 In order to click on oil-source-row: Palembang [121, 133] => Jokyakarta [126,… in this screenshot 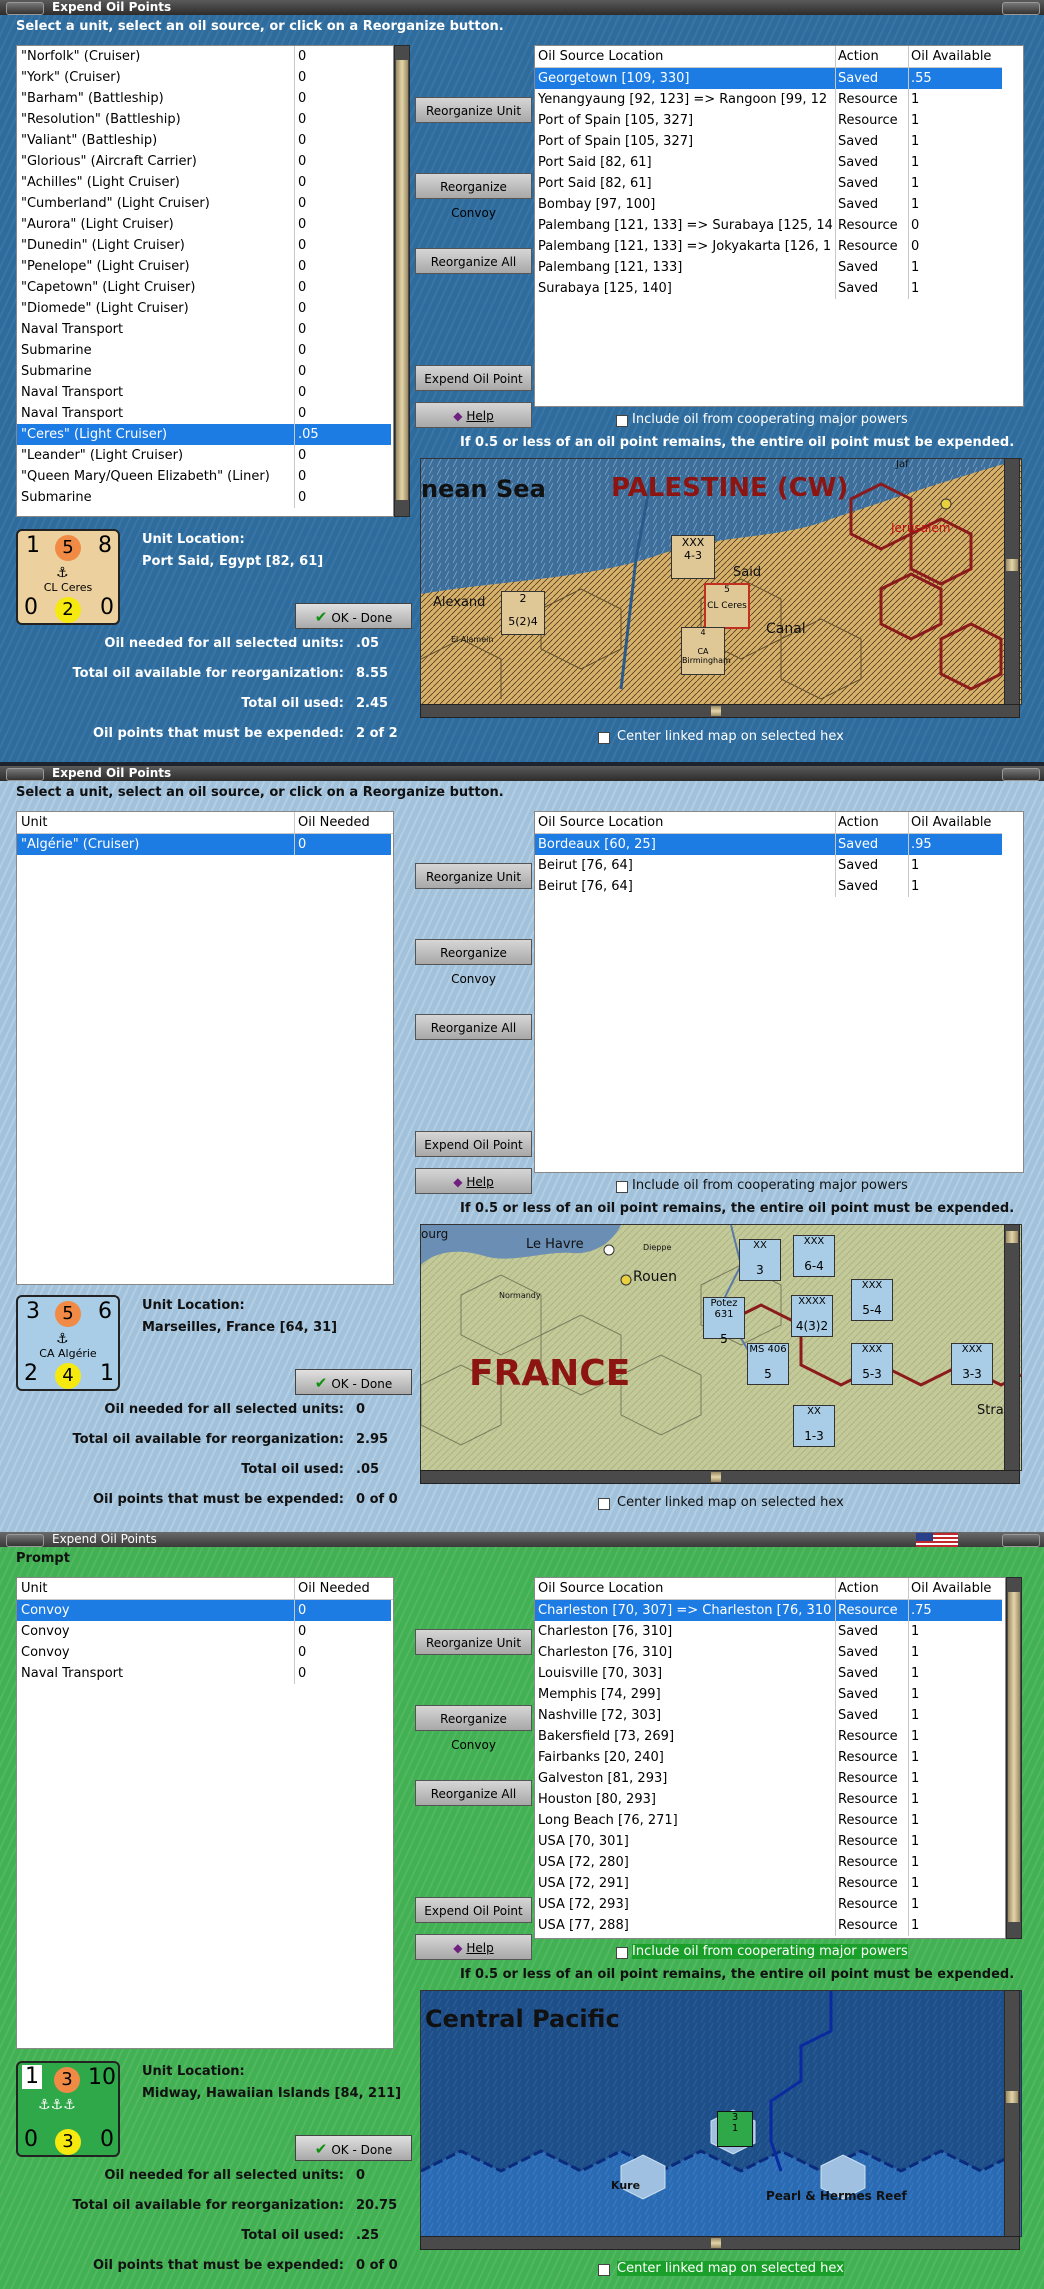, I will do `click(768, 246)`.